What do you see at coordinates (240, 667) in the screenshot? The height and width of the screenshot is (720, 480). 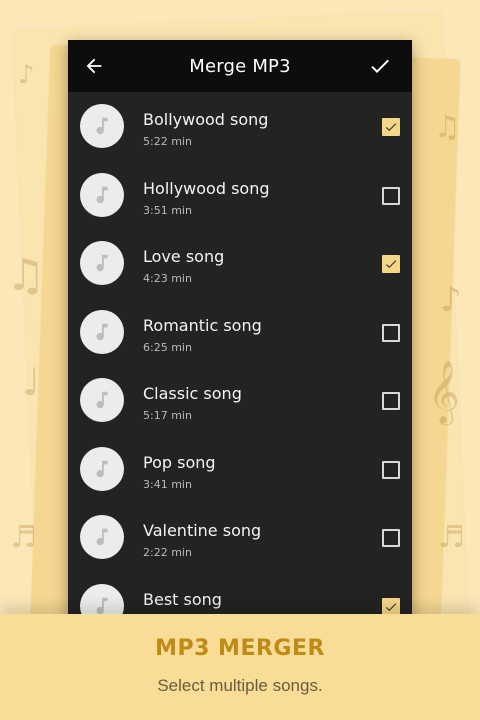 I see `promo-footer: MP3 MERGER Select multiple songs.` at bounding box center [240, 667].